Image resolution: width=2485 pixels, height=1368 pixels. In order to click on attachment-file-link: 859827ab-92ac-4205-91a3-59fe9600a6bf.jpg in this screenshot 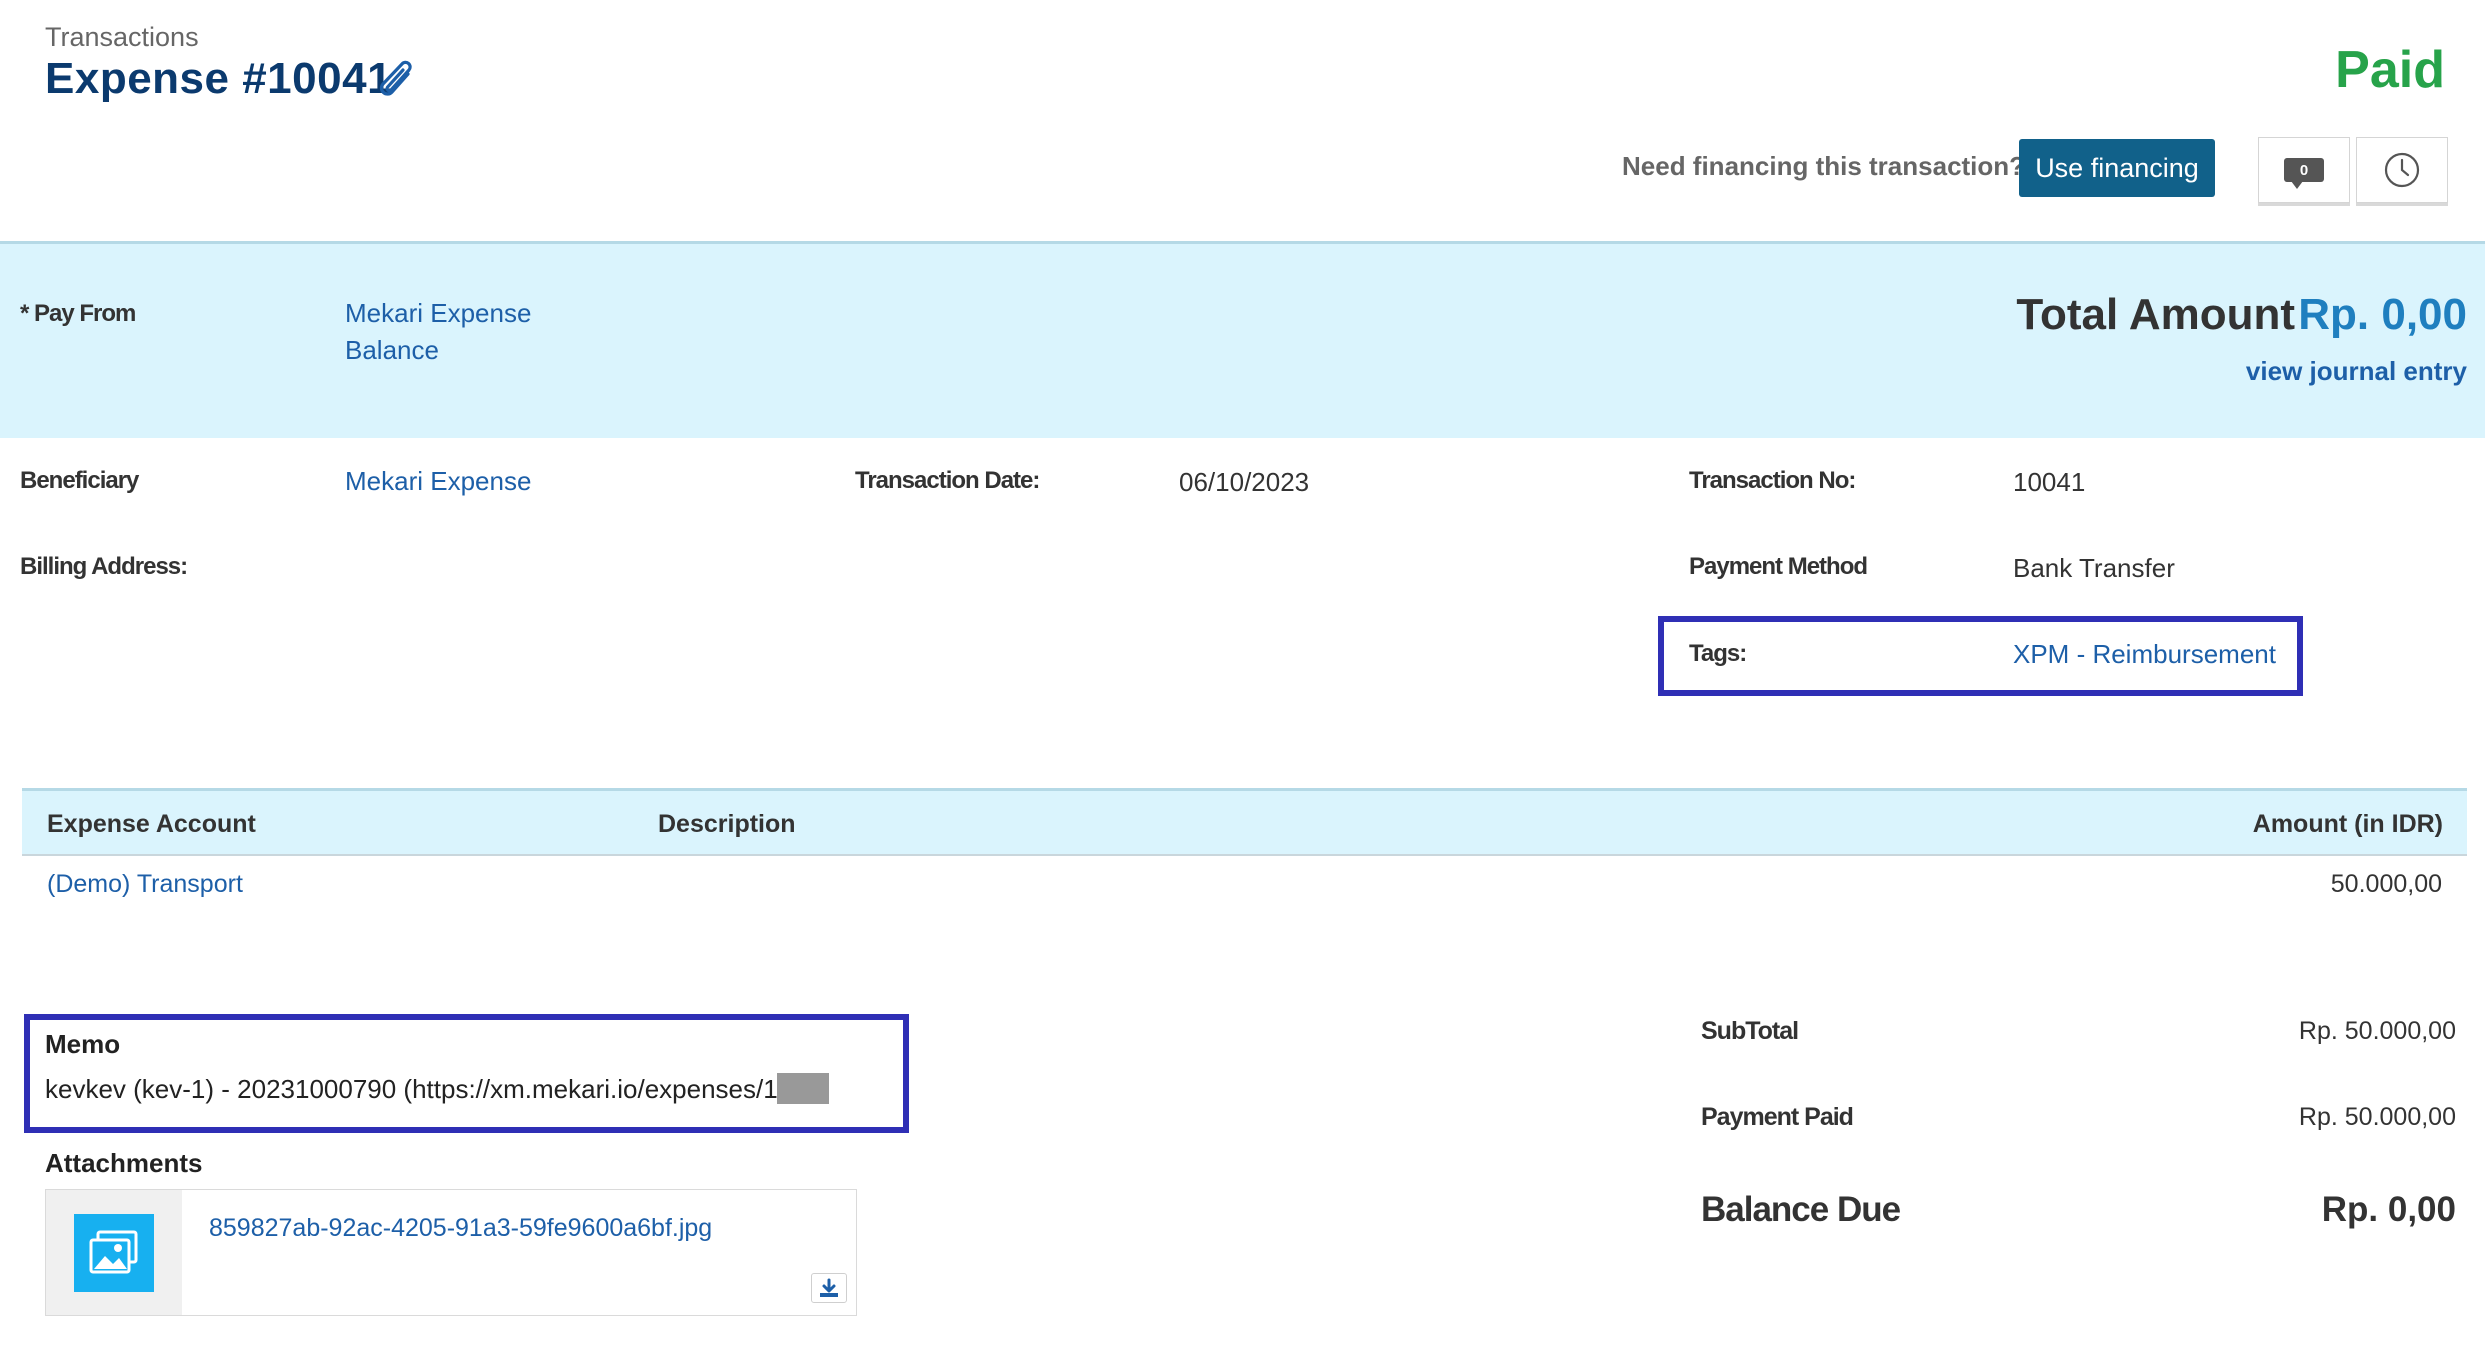, I will do `click(460, 1228)`.